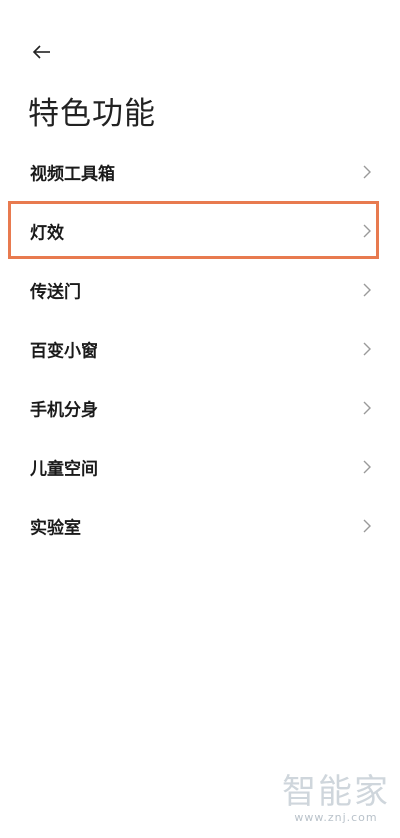 The image size is (400, 838). Describe the element at coordinates (200, 289) in the screenshot. I see `menu-item-portal: 传送门` at that location.